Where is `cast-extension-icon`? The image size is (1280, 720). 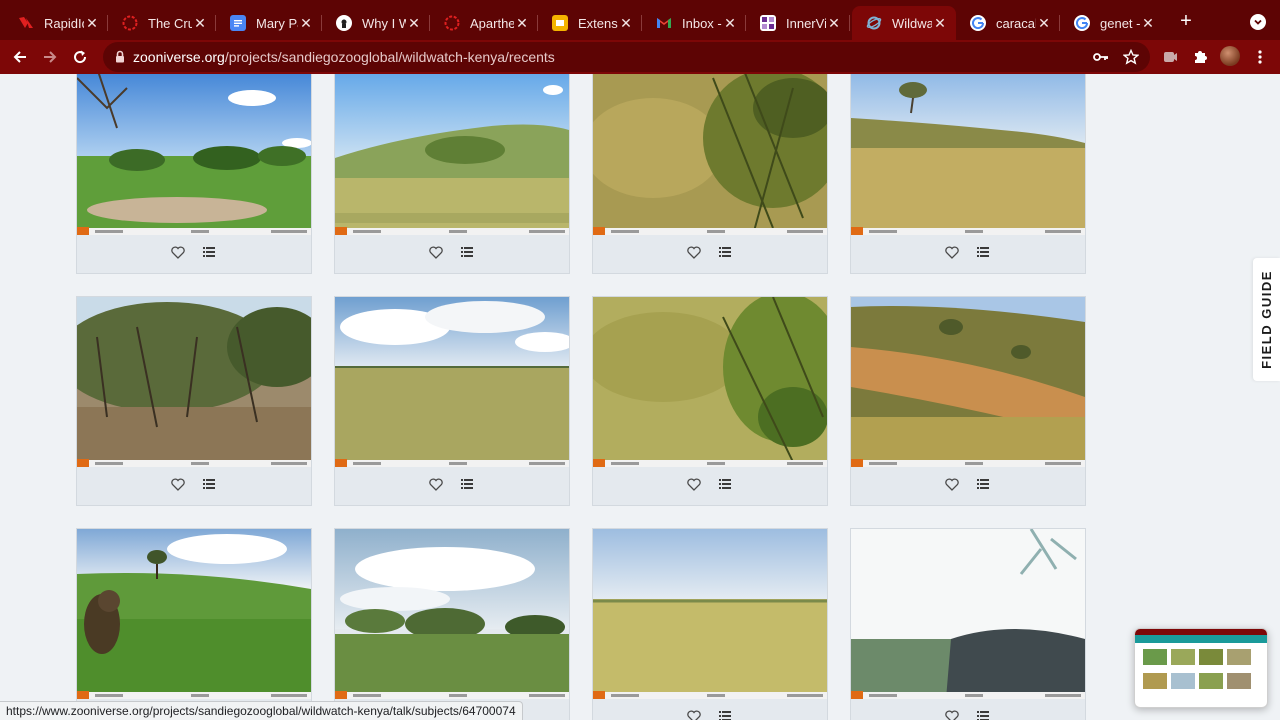
cast-extension-icon is located at coordinates (1170, 57).